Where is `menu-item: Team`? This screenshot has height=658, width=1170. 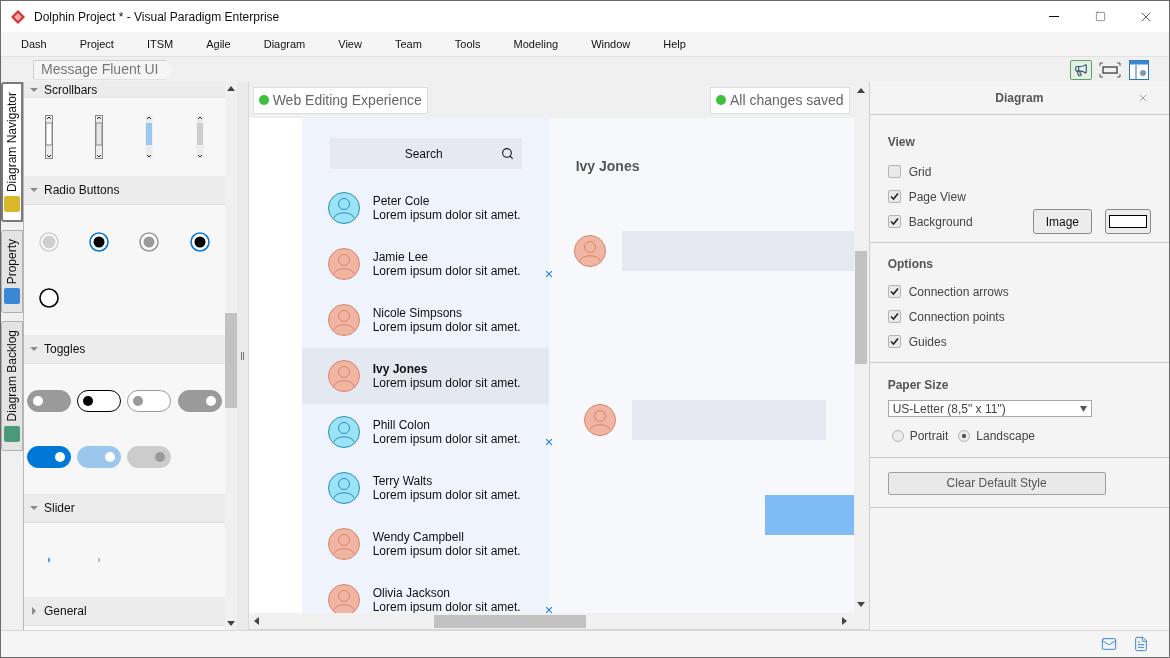 menu-item: Team is located at coordinates (408, 44).